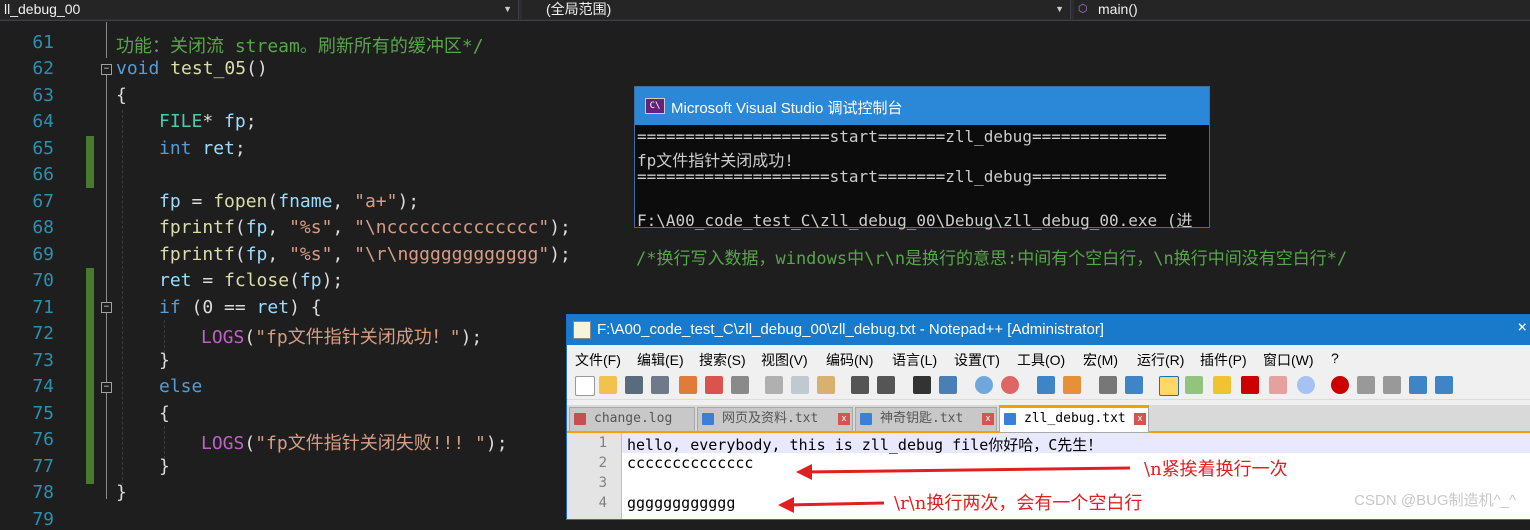 This screenshot has width=1530, height=530. I want to click on watermark: CSDN @BUG制造机^_^, so click(1435, 500).